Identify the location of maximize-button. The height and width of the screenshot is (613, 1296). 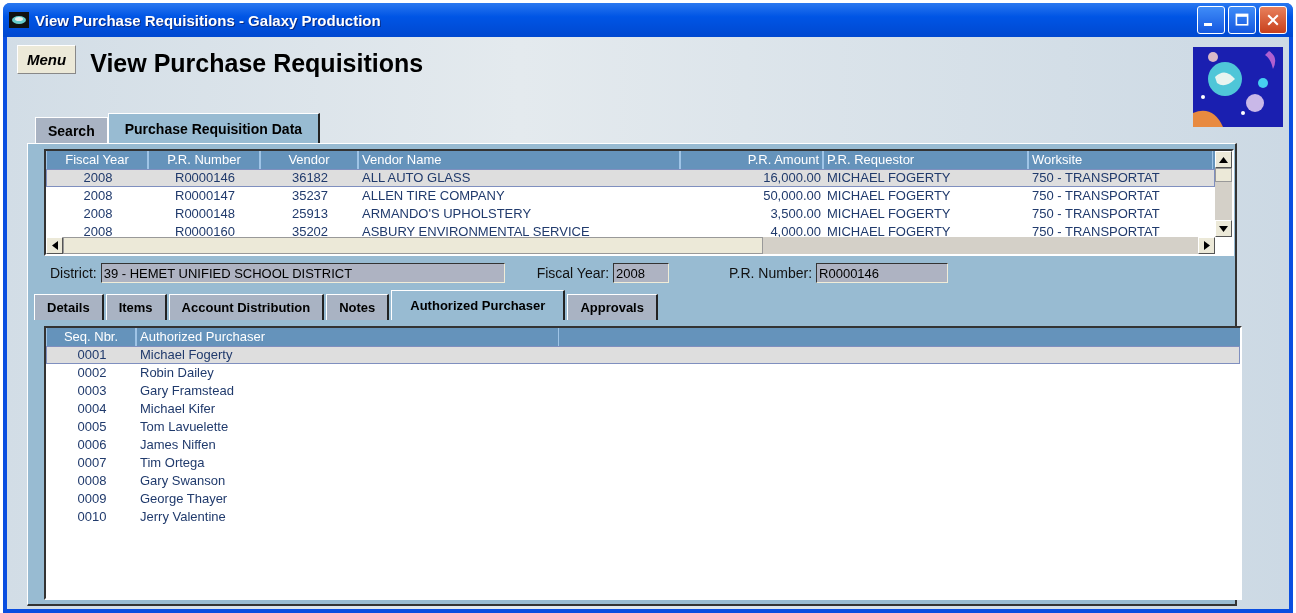
(1242, 20).